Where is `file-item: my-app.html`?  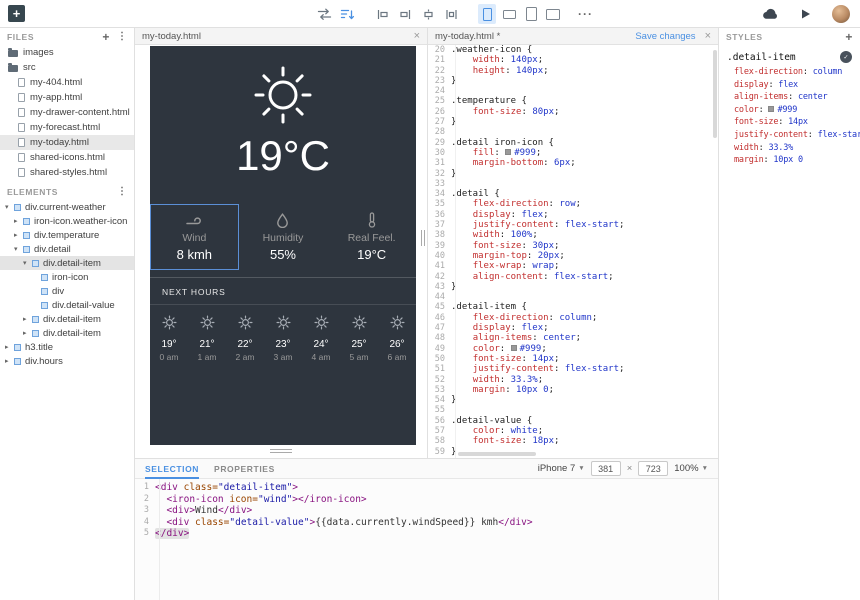
file-item: my-app.html is located at coordinates (67, 97).